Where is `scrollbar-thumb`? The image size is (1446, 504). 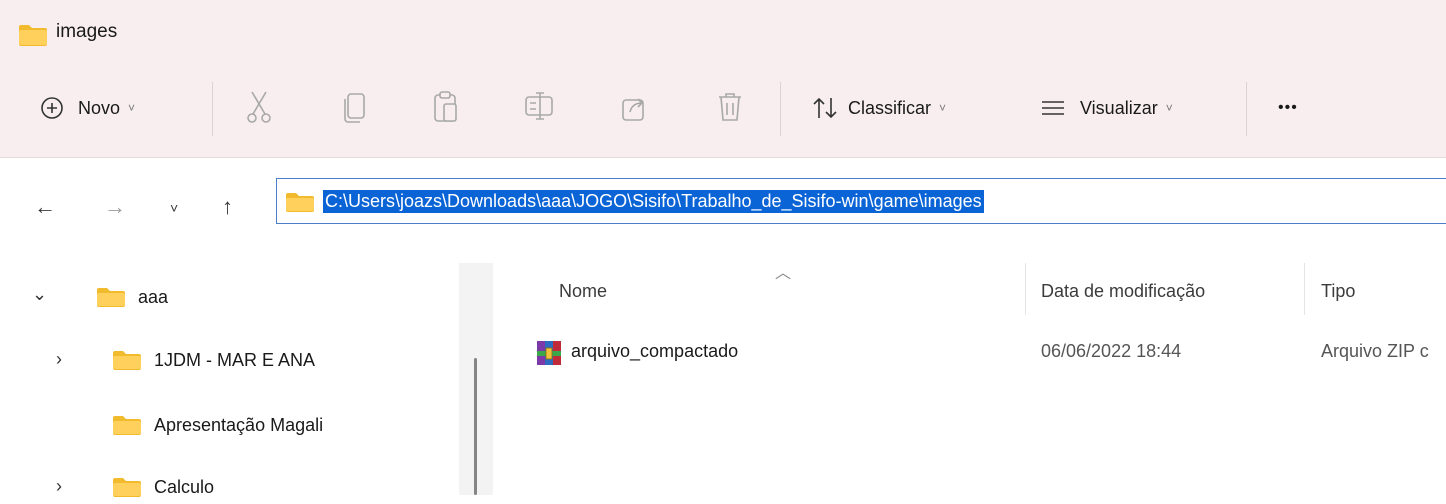
scrollbar-thumb is located at coordinates (475, 426).